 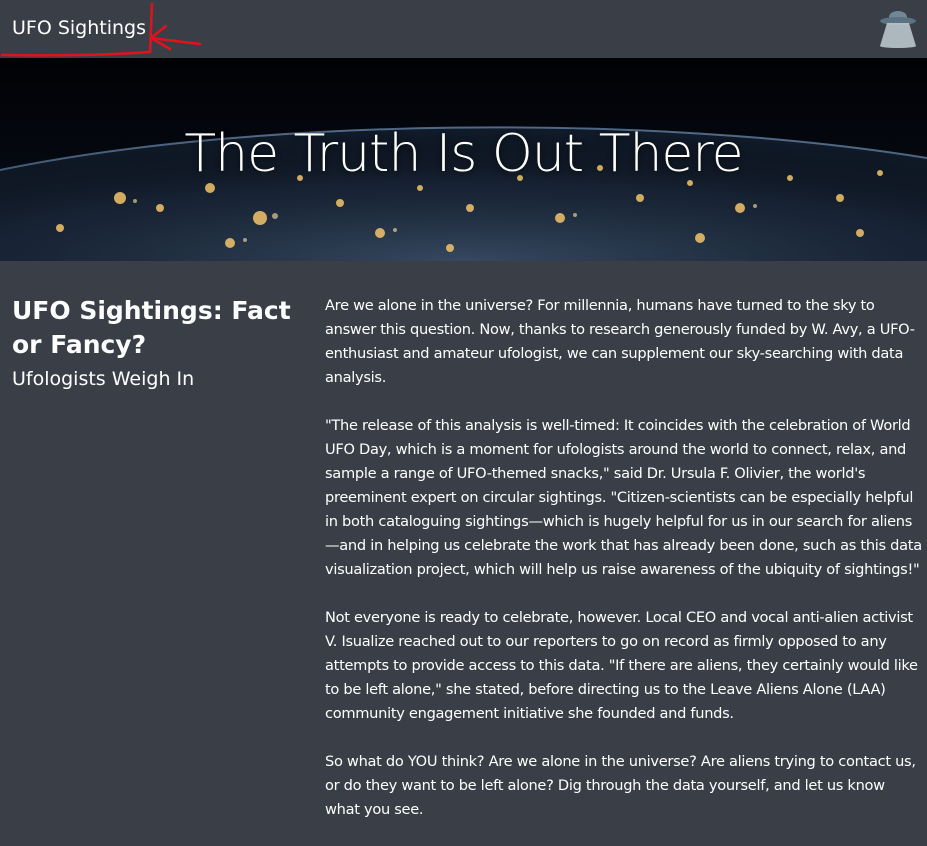 I want to click on navbar: UFO Sightings, so click(x=463, y=29).